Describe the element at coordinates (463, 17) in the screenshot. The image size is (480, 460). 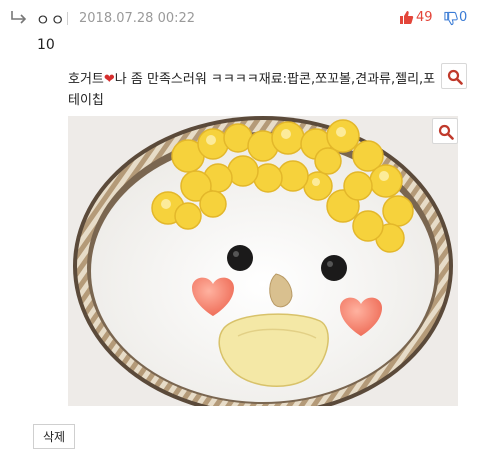
I see `downvote-count: 0` at that location.